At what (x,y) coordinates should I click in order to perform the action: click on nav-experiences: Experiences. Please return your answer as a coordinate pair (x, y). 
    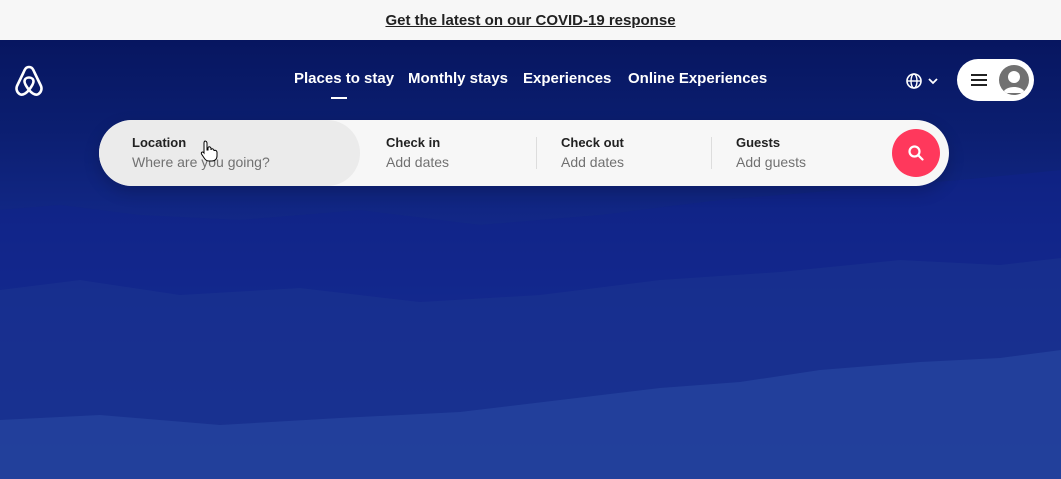
    Looking at the image, I should click on (567, 78).